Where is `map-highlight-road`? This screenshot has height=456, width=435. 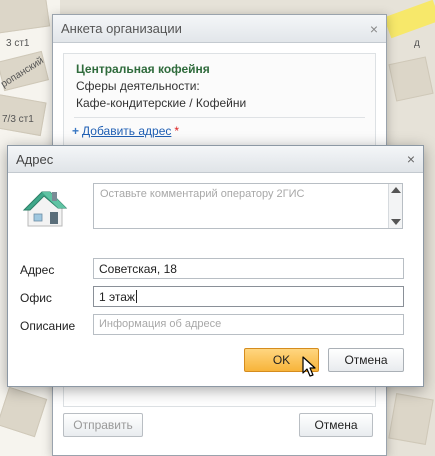
map-highlight-road is located at coordinates (409, 19).